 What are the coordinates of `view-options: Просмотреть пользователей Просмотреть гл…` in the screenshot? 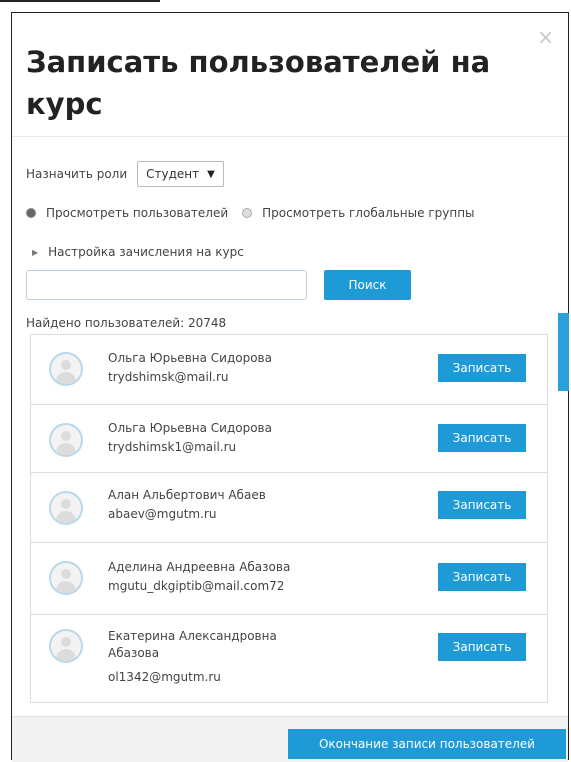 It's located at (250, 213).